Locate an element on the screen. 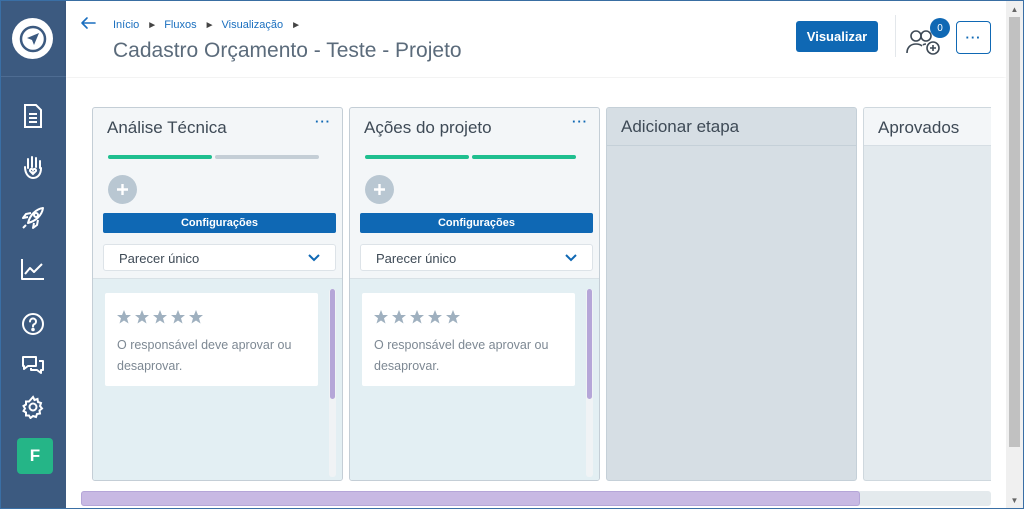 The image size is (1024, 509). header-divider is located at coordinates (895, 36).